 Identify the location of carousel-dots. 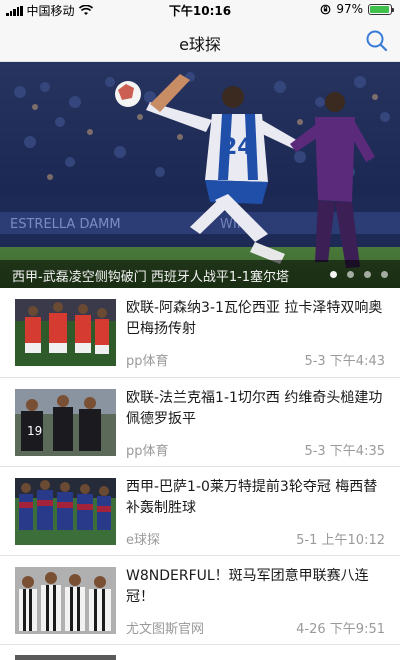
(359, 274).